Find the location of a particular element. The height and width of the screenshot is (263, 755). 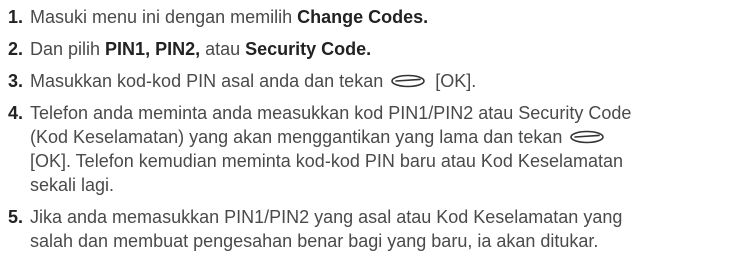

step-text-plain: Dan pilih is located at coordinates (68, 49).